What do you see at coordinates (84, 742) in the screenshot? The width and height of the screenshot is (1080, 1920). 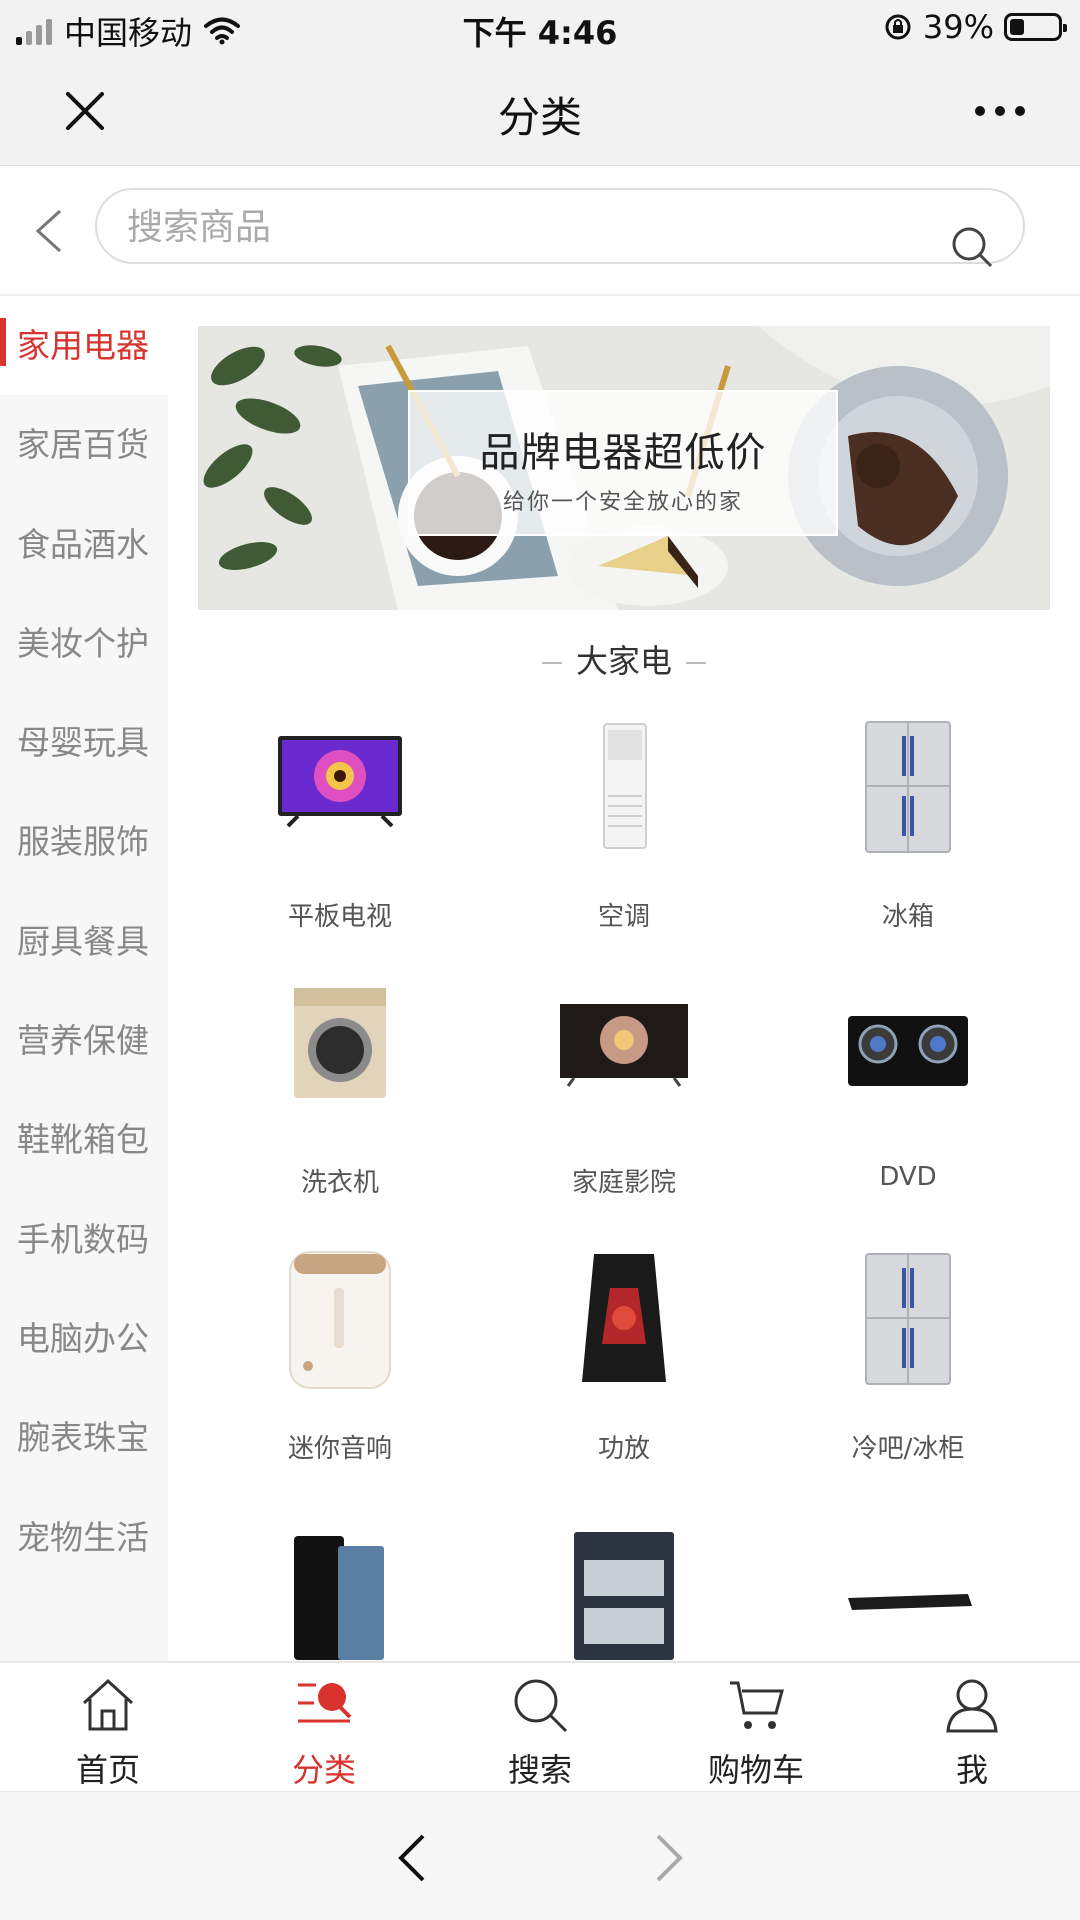 I see `sidebar-item-baby-toys: 母婴玩具` at bounding box center [84, 742].